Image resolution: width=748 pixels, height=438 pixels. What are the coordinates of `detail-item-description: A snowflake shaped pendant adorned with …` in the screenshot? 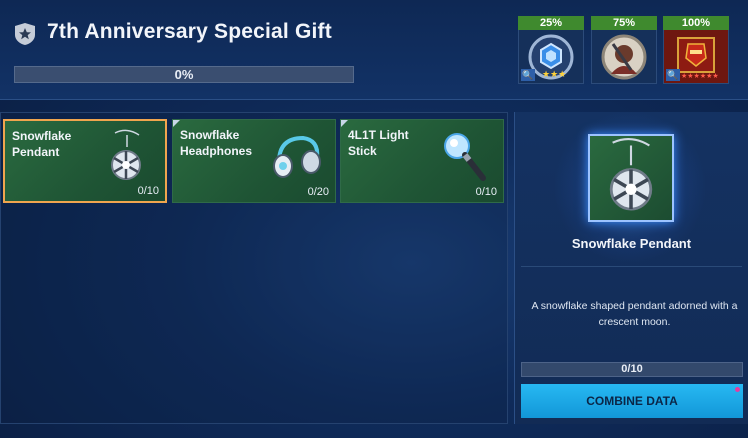 It's located at (634, 314).